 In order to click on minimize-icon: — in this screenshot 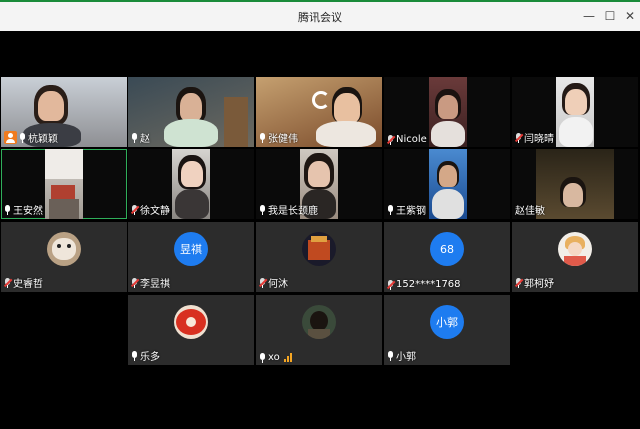, I will do `click(589, 16)`.